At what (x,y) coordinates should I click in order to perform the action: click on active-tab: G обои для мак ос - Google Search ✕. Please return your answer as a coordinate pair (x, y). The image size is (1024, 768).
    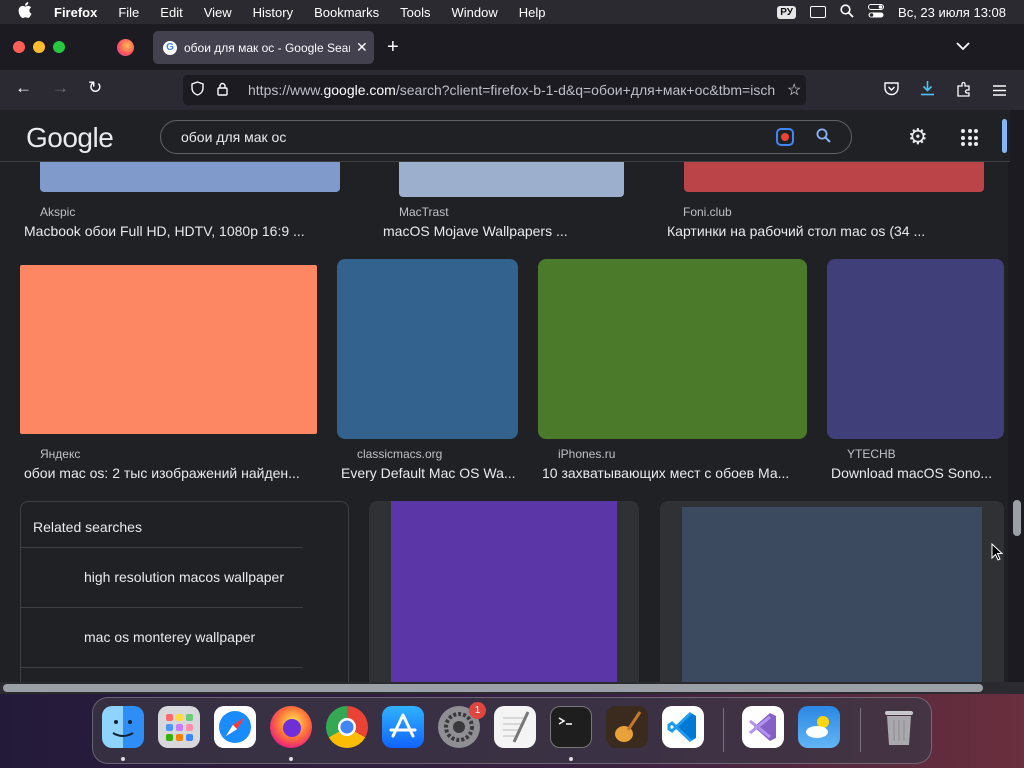
    Looking at the image, I should click on (263, 47).